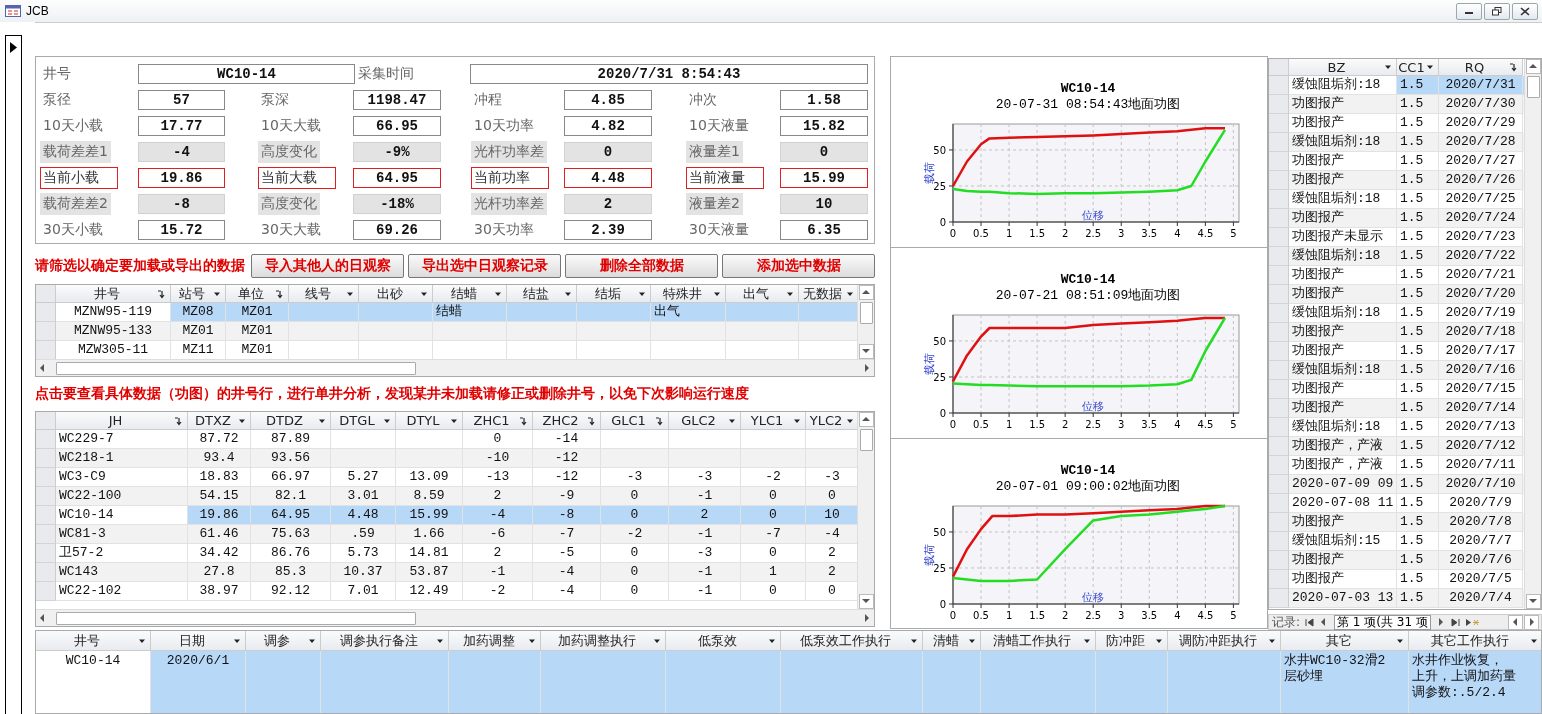  What do you see at coordinates (1396, 123) in the screenshot?
I see `table-row: 功图报产 1.5 2020/7/29` at bounding box center [1396, 123].